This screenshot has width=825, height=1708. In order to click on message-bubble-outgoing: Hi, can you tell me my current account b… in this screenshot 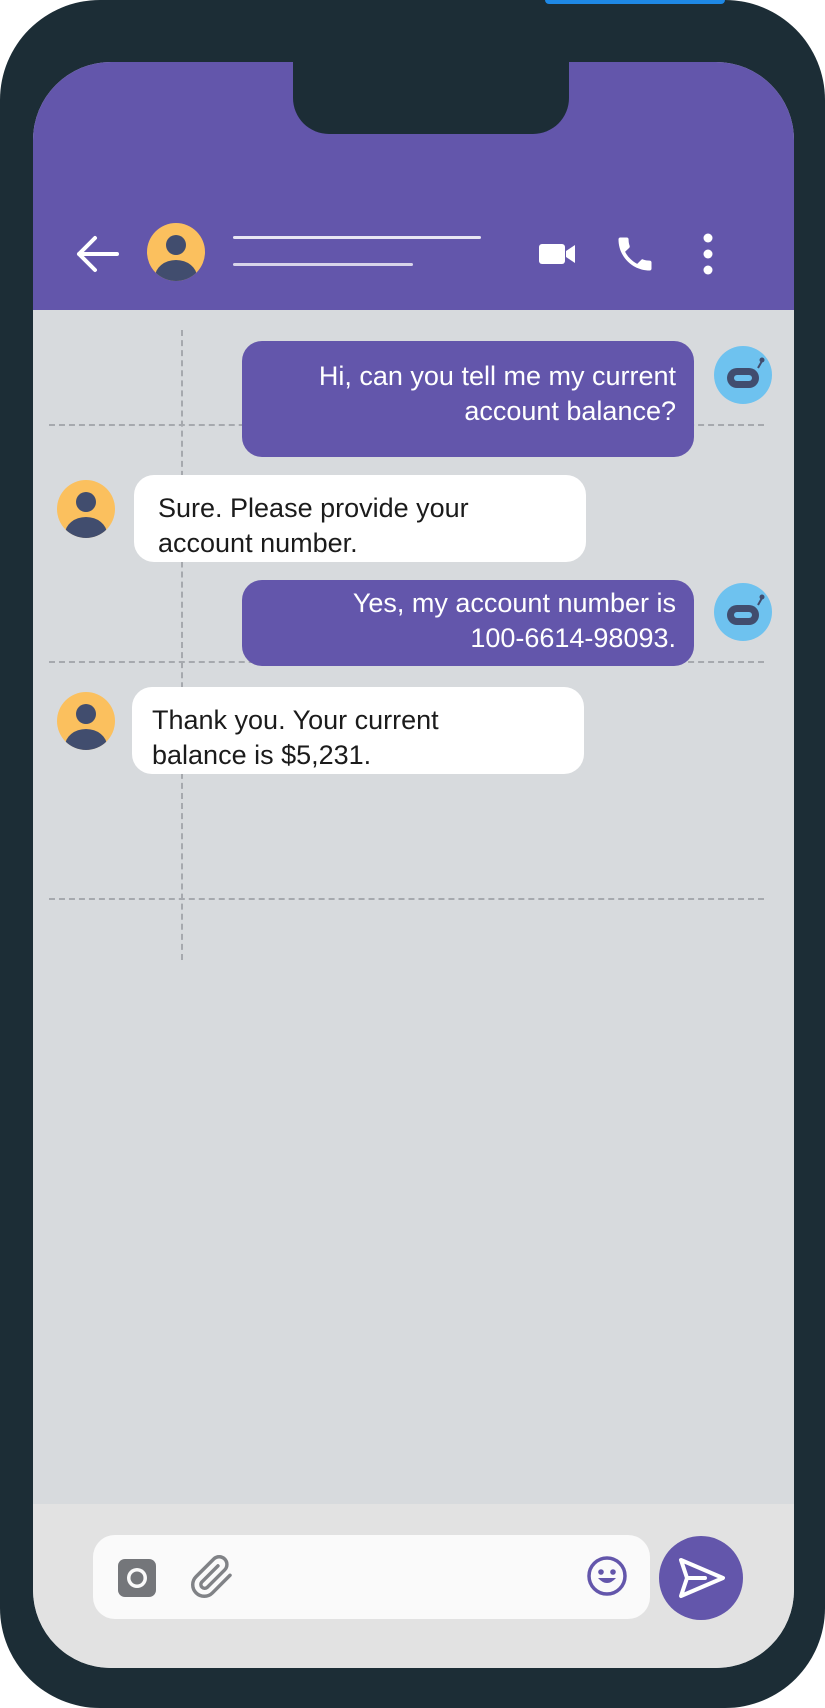, I will do `click(468, 399)`.